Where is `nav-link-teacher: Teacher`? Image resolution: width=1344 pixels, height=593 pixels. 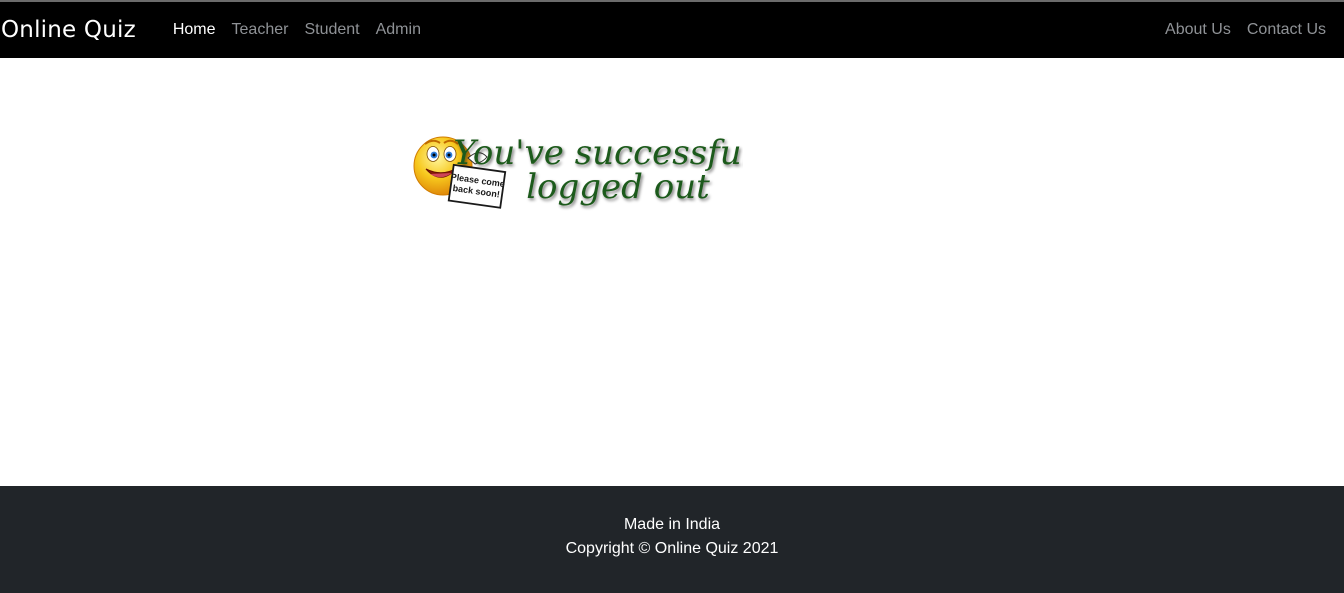 nav-link-teacher: Teacher is located at coordinates (260, 30).